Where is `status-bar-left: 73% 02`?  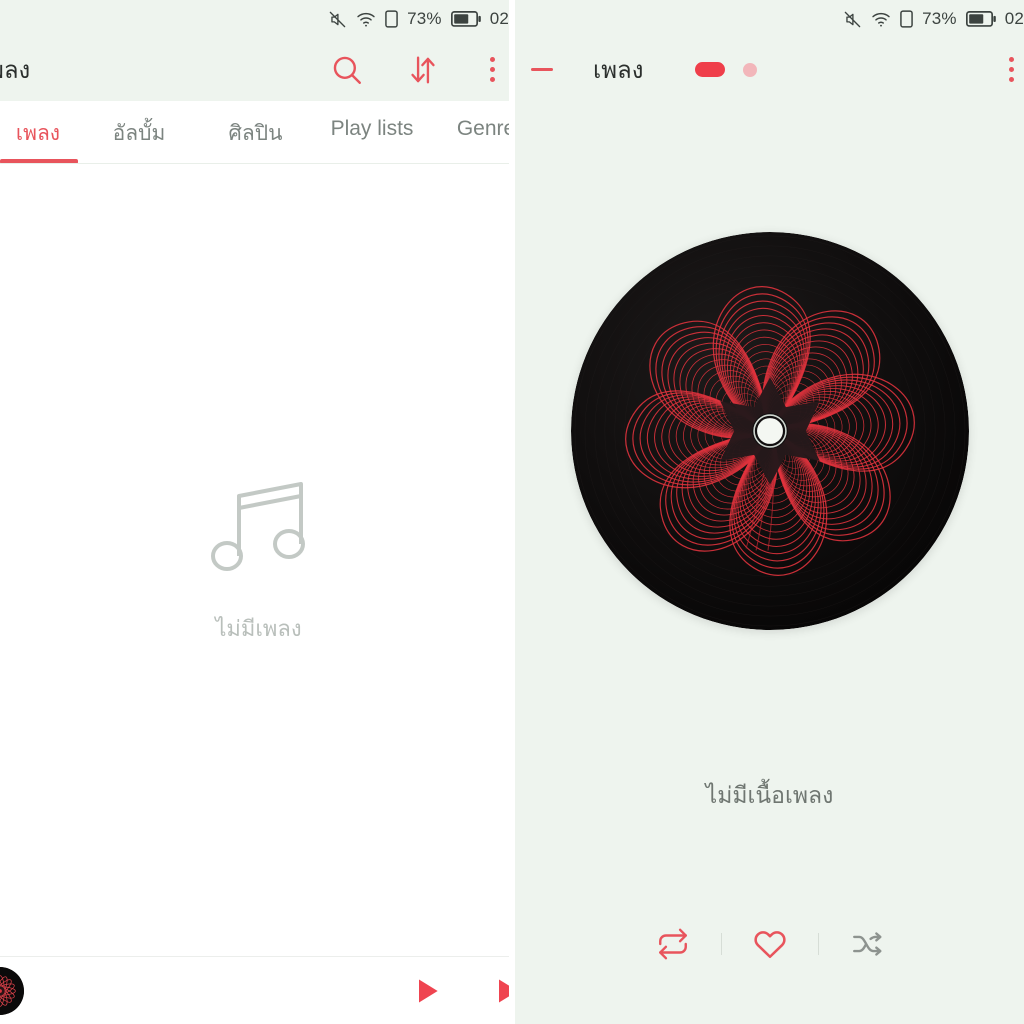
status-bar-left: 73% 02 is located at coordinates (254, 19).